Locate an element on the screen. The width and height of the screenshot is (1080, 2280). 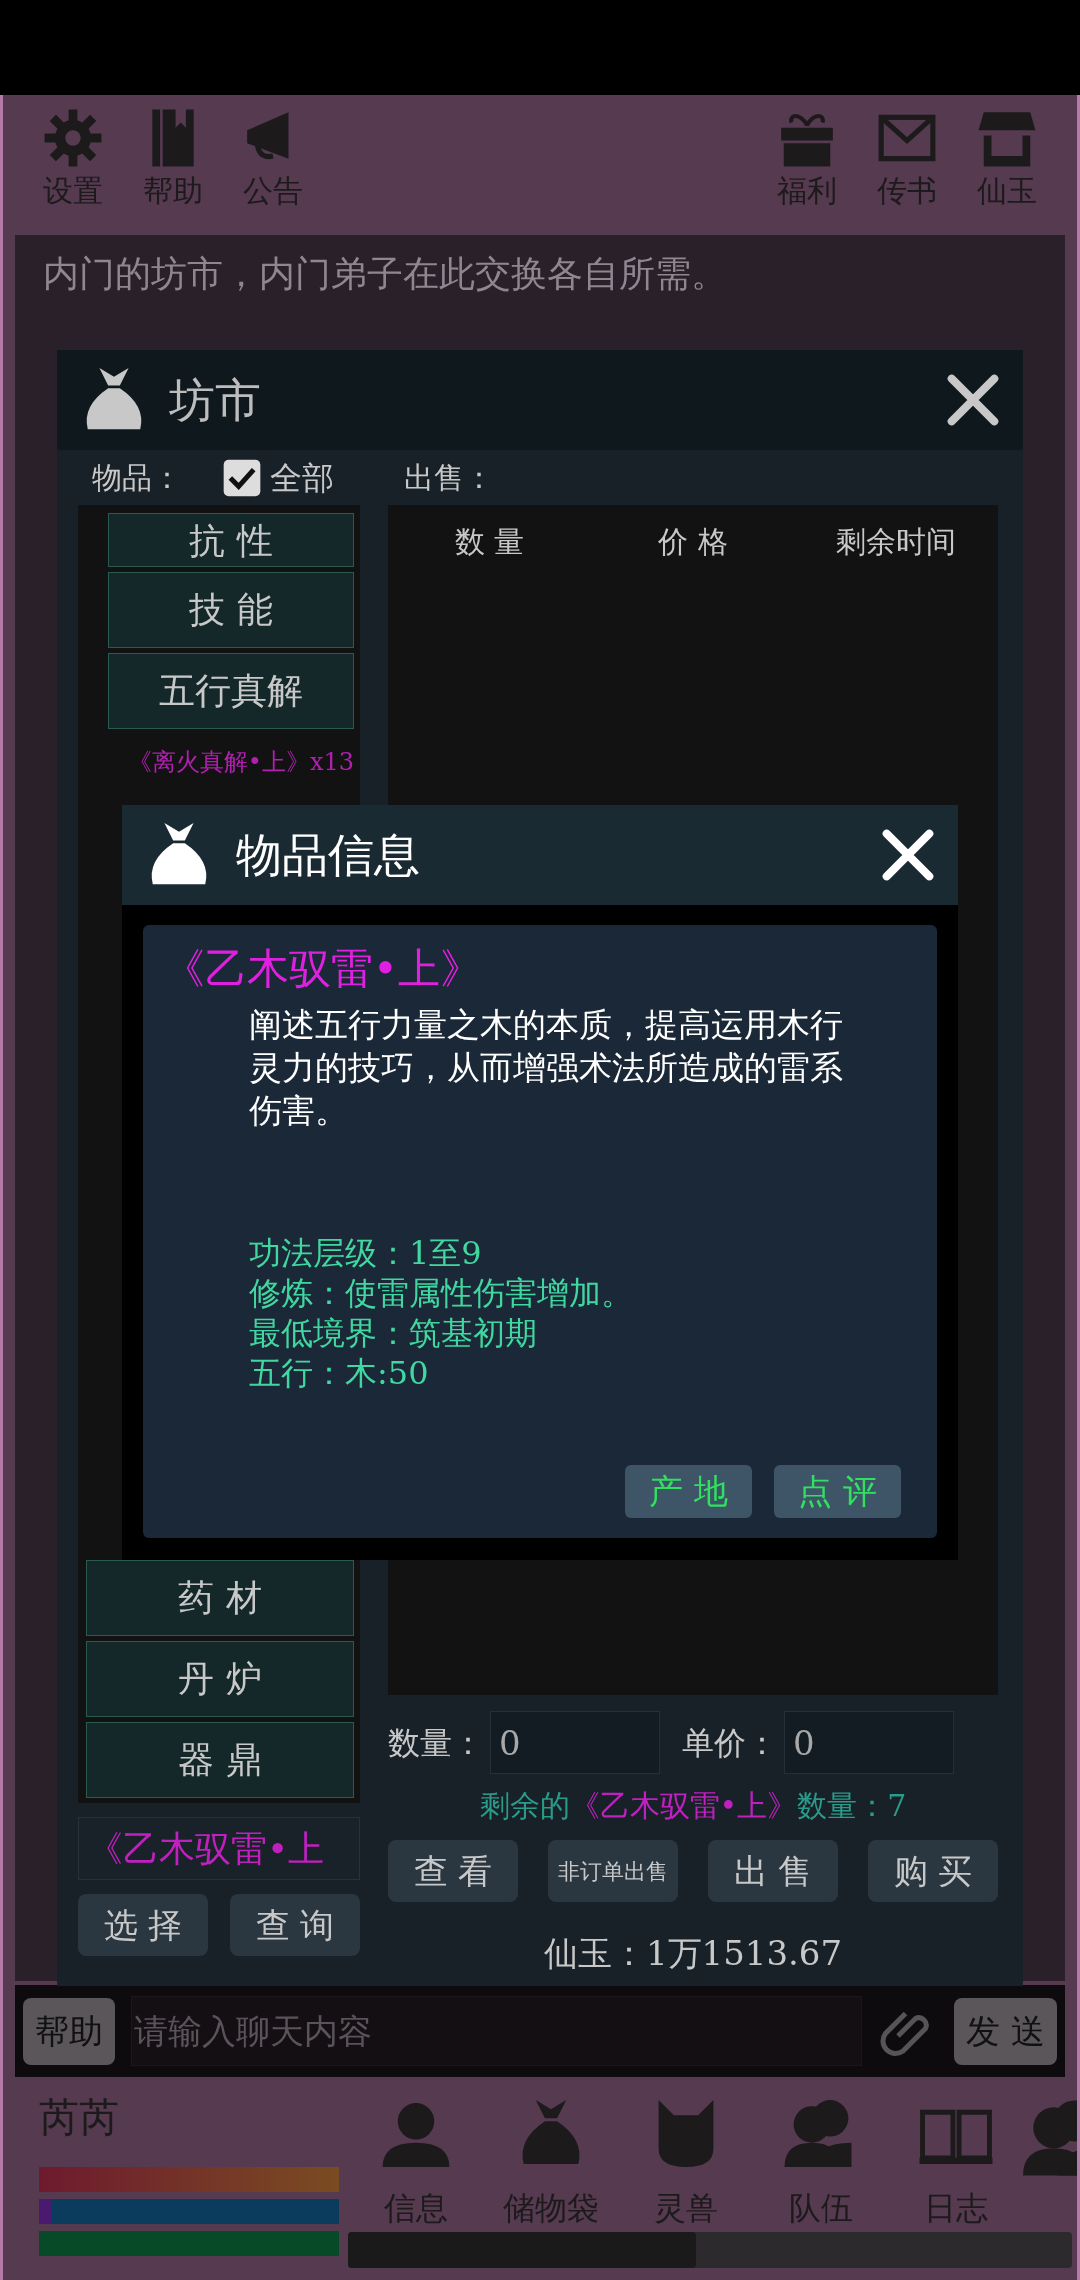
action-button: 查 看 is located at coordinates (453, 1871).